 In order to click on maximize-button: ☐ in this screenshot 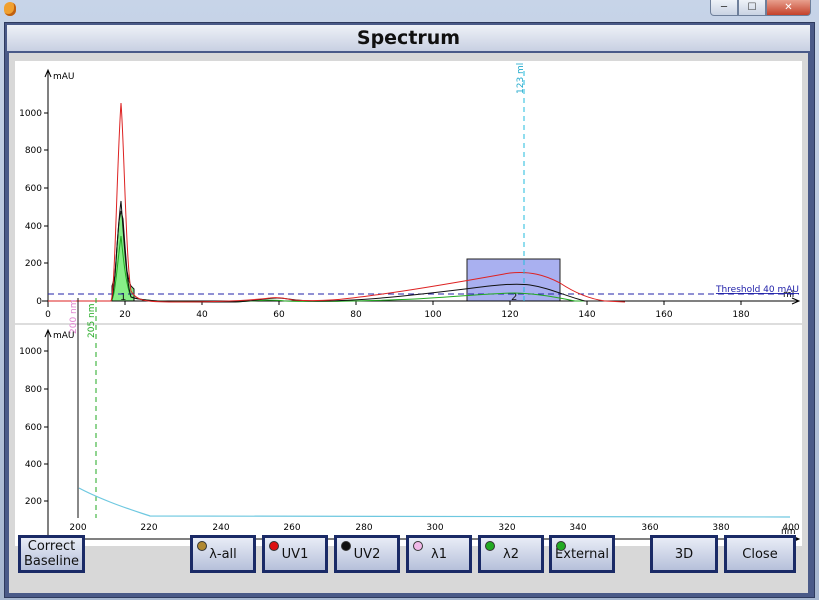, I will do `click(752, 8)`.